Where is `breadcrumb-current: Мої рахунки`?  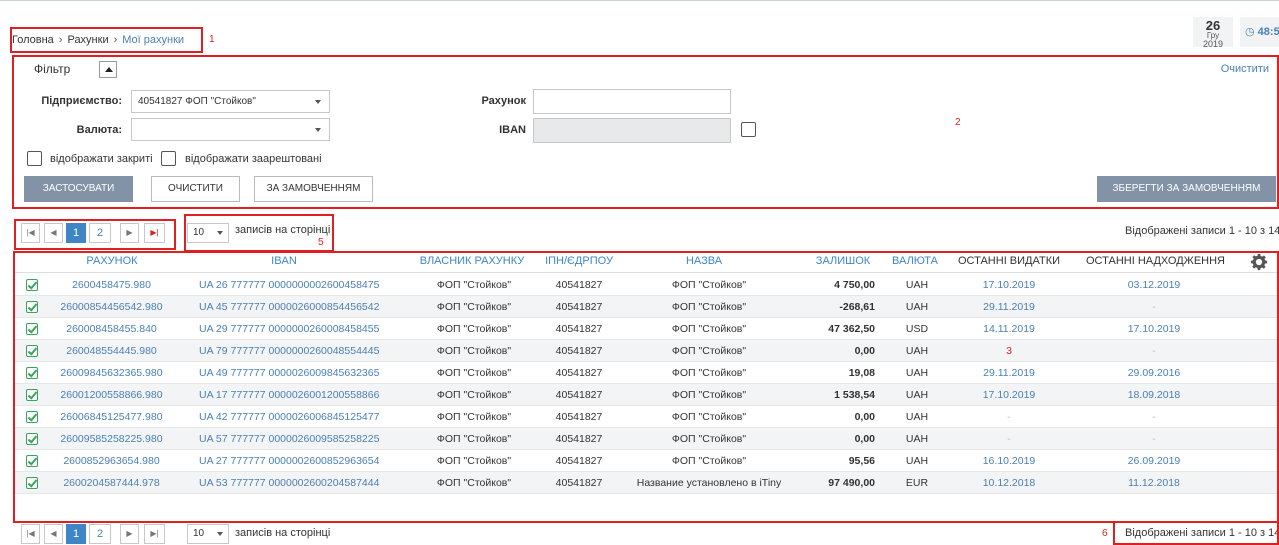 breadcrumb-current: Мої рахунки is located at coordinates (153, 40).